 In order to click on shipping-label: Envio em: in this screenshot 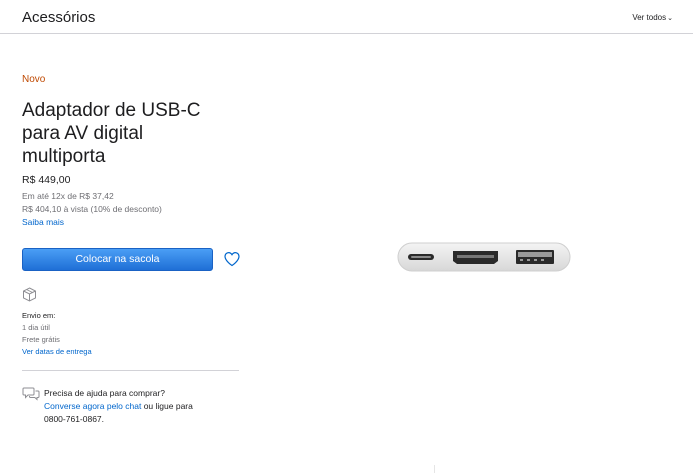, I will do `click(39, 315)`.